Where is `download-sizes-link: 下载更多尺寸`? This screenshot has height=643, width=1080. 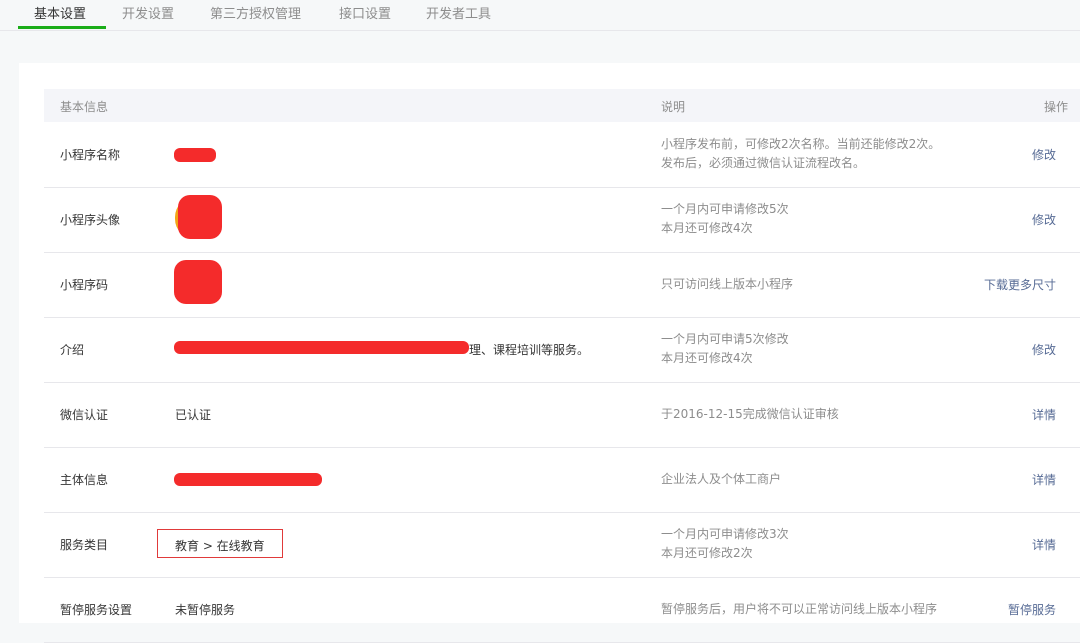
download-sizes-link: 下载更多尺寸 is located at coordinates (1020, 284).